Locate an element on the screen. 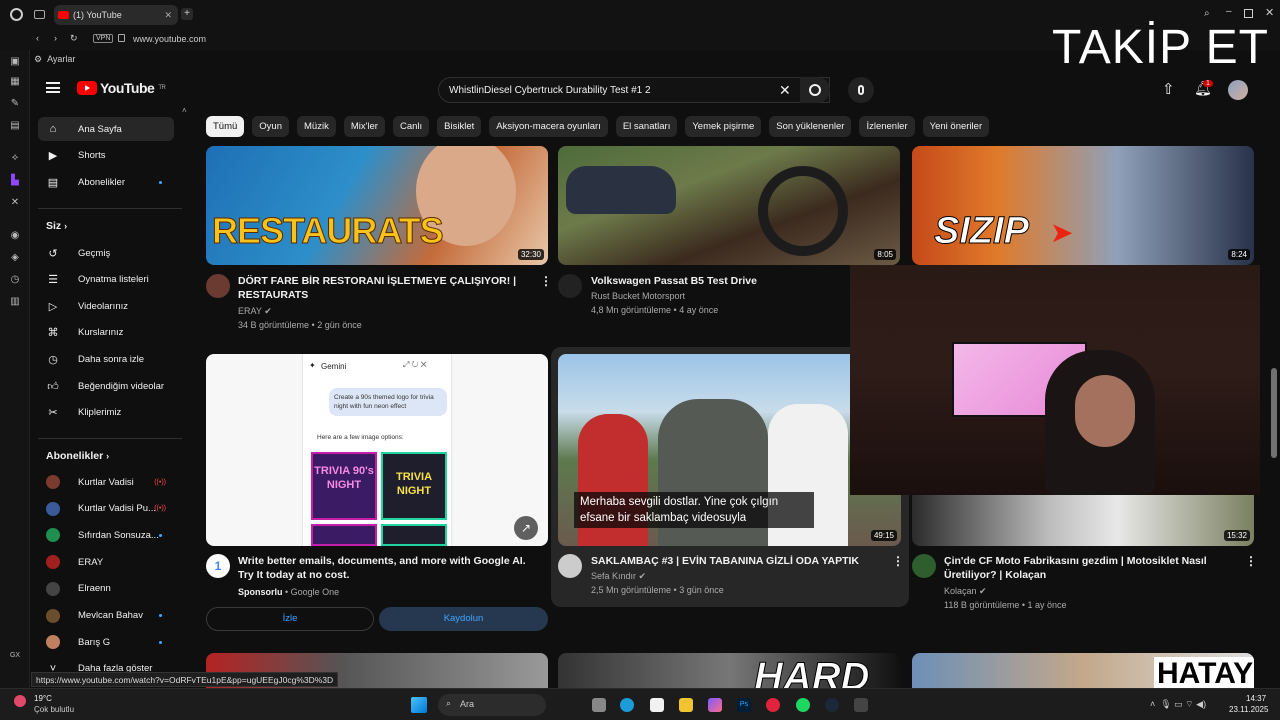 The height and width of the screenshot is (720, 1280). google-one-avatar: 1 is located at coordinates (218, 566).